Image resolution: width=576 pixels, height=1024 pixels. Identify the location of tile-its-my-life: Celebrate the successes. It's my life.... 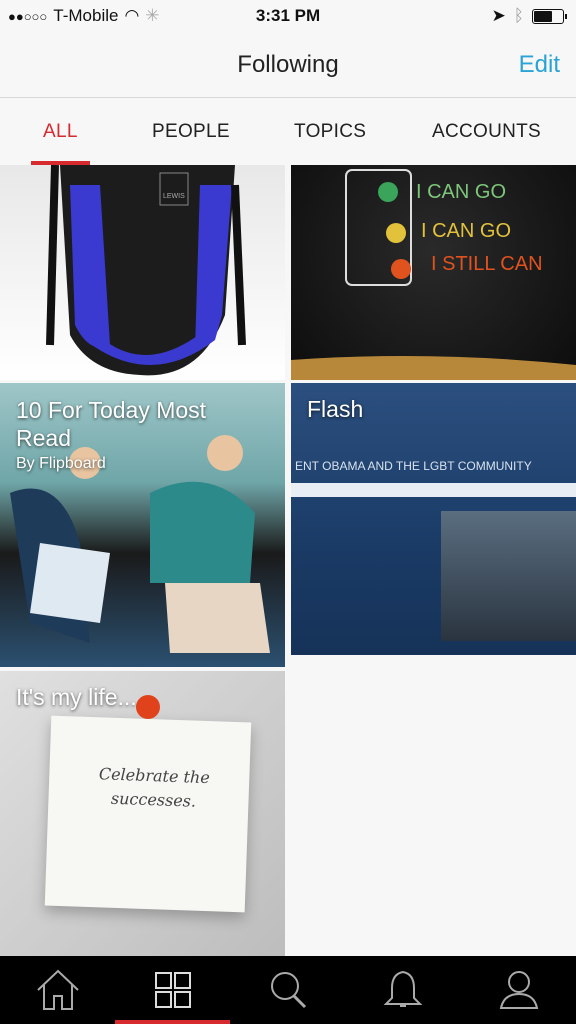
(142, 813).